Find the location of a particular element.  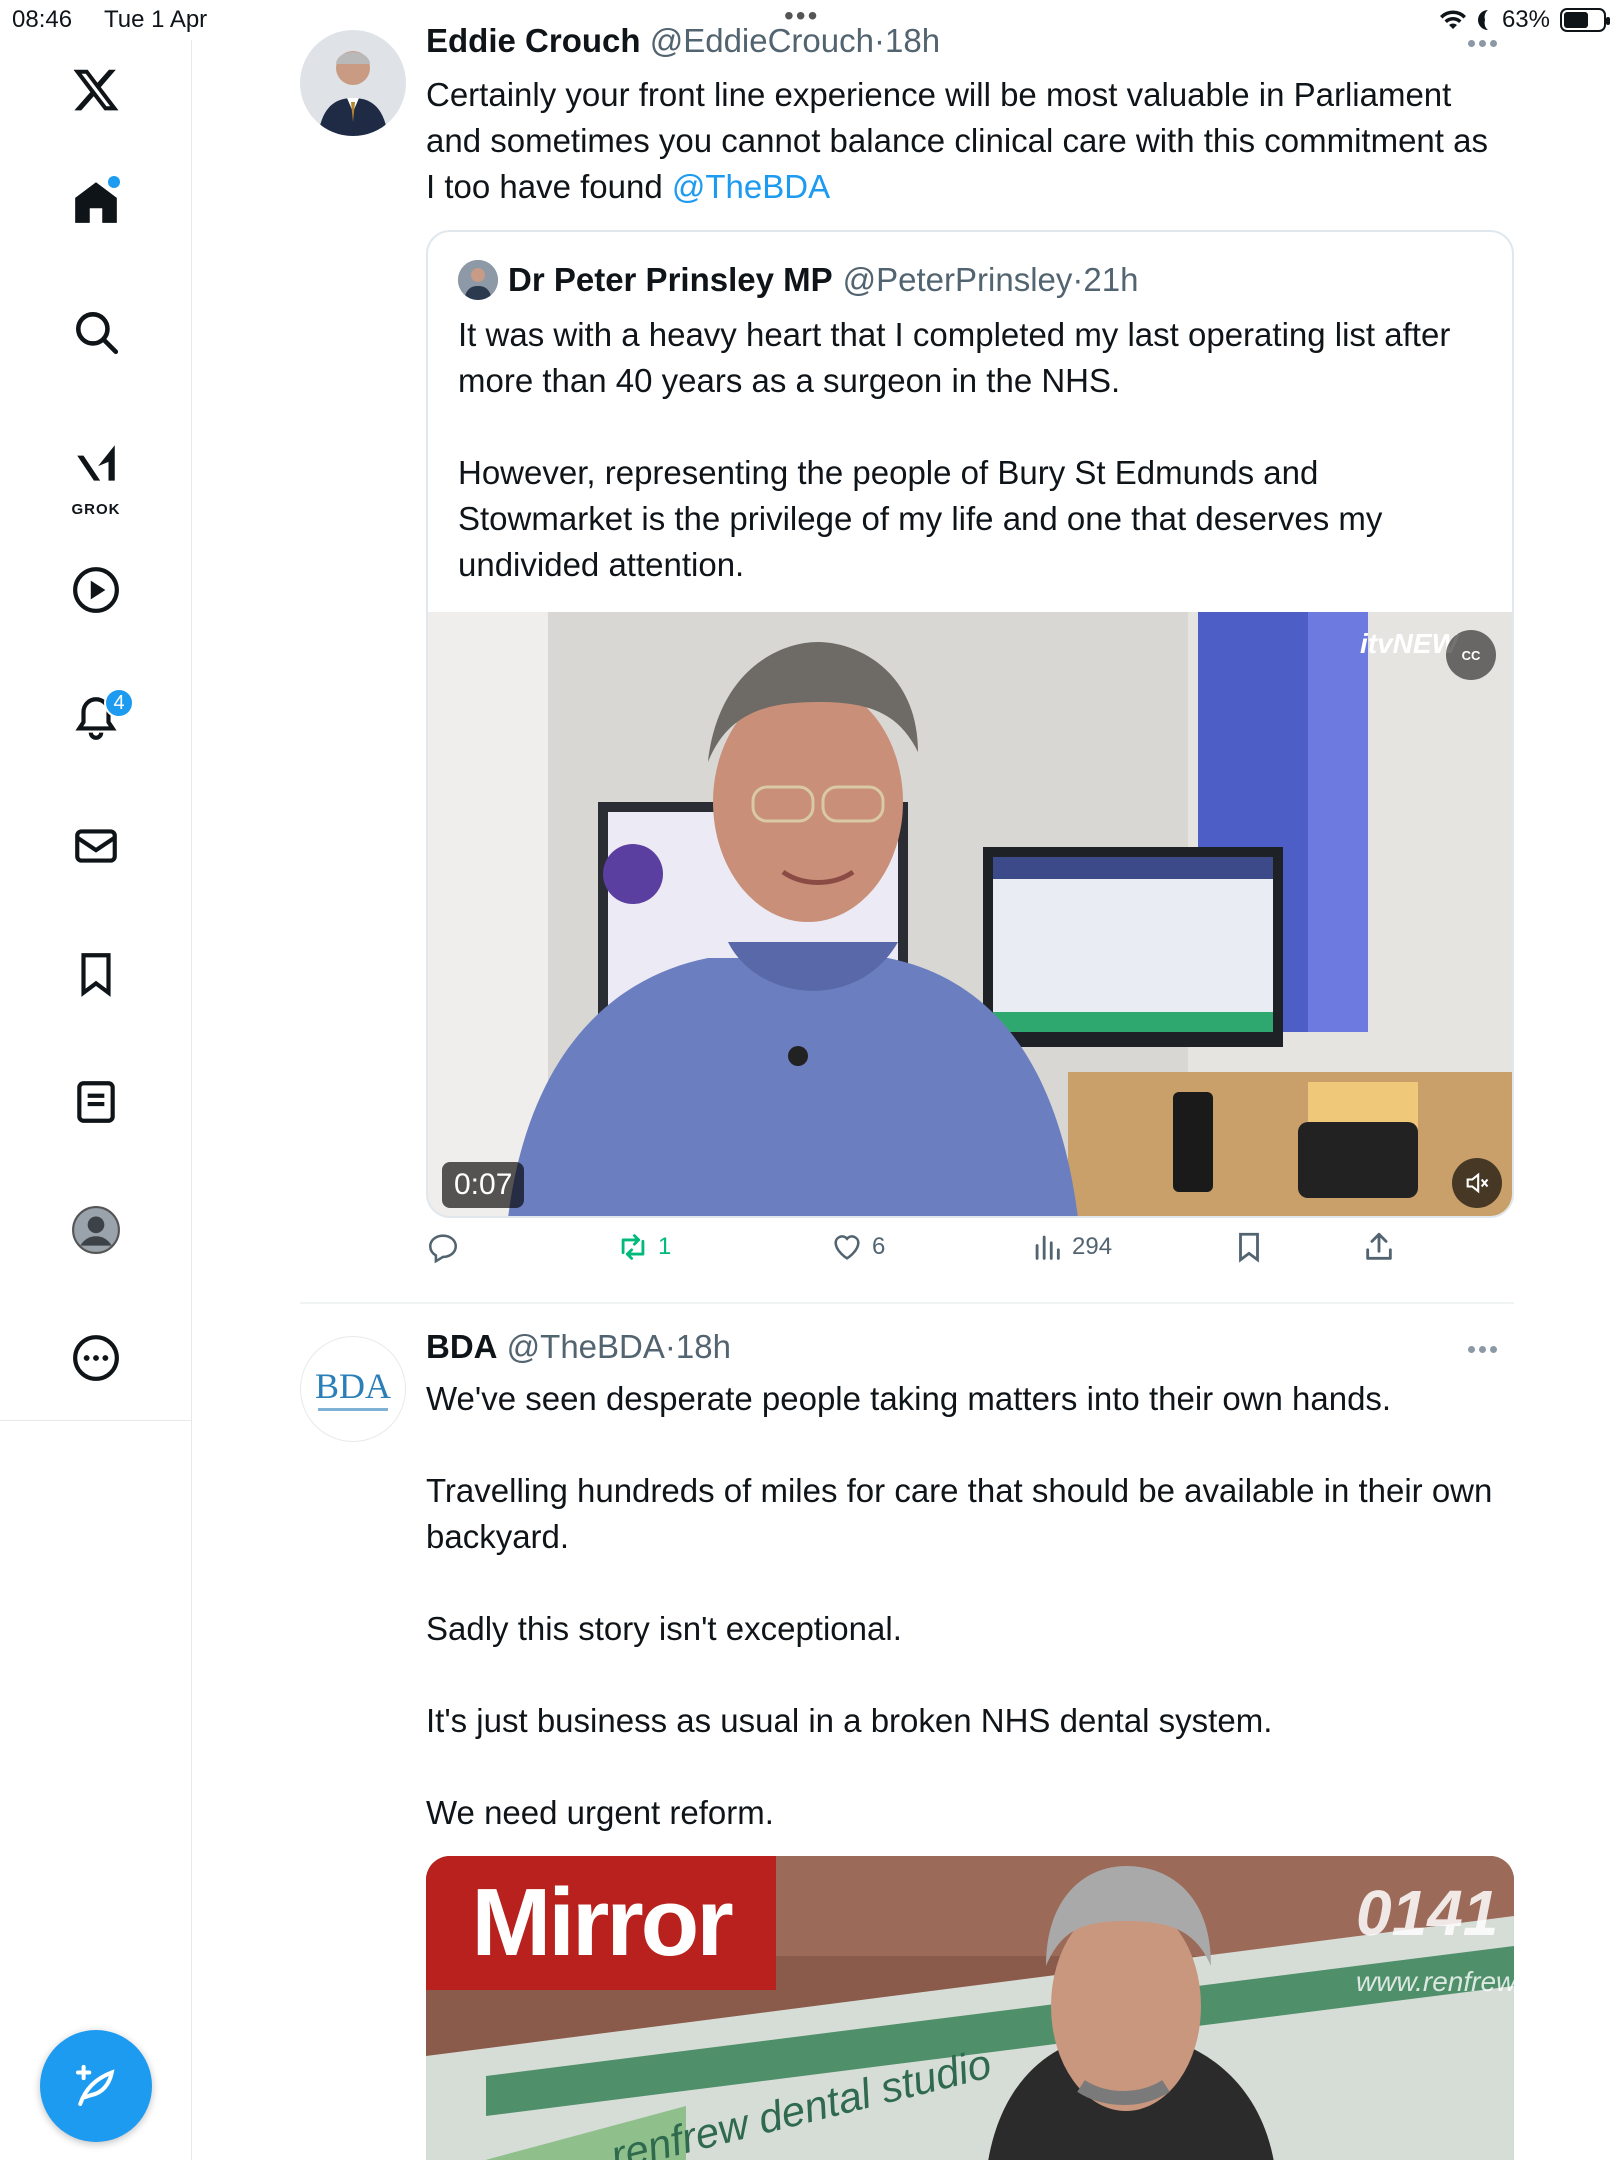

sidebar-item-lists is located at coordinates (96, 1102).